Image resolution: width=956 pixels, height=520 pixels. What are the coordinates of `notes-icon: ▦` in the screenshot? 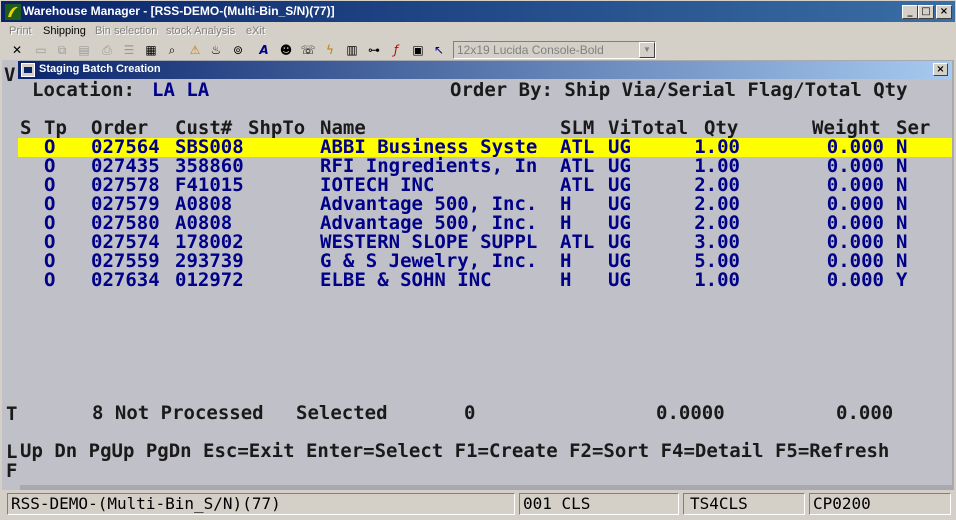 It's located at (151, 50).